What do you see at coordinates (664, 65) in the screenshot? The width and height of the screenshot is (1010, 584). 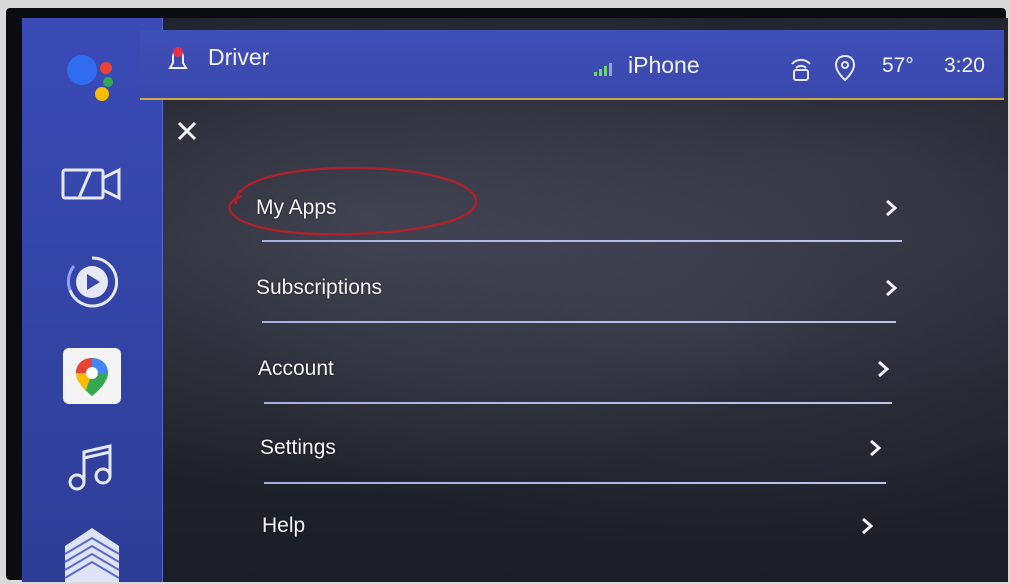 I see `phone-name: iPhone` at bounding box center [664, 65].